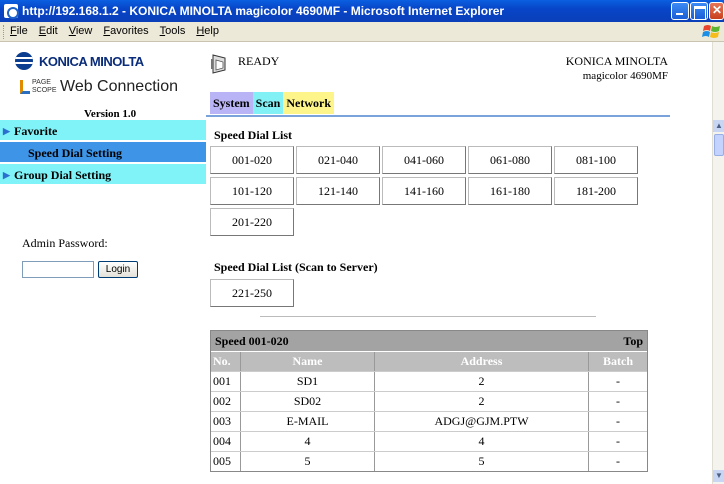 This screenshot has width=724, height=484. What do you see at coordinates (718, 476) in the screenshot?
I see `scroll-down-icon: ▼` at bounding box center [718, 476].